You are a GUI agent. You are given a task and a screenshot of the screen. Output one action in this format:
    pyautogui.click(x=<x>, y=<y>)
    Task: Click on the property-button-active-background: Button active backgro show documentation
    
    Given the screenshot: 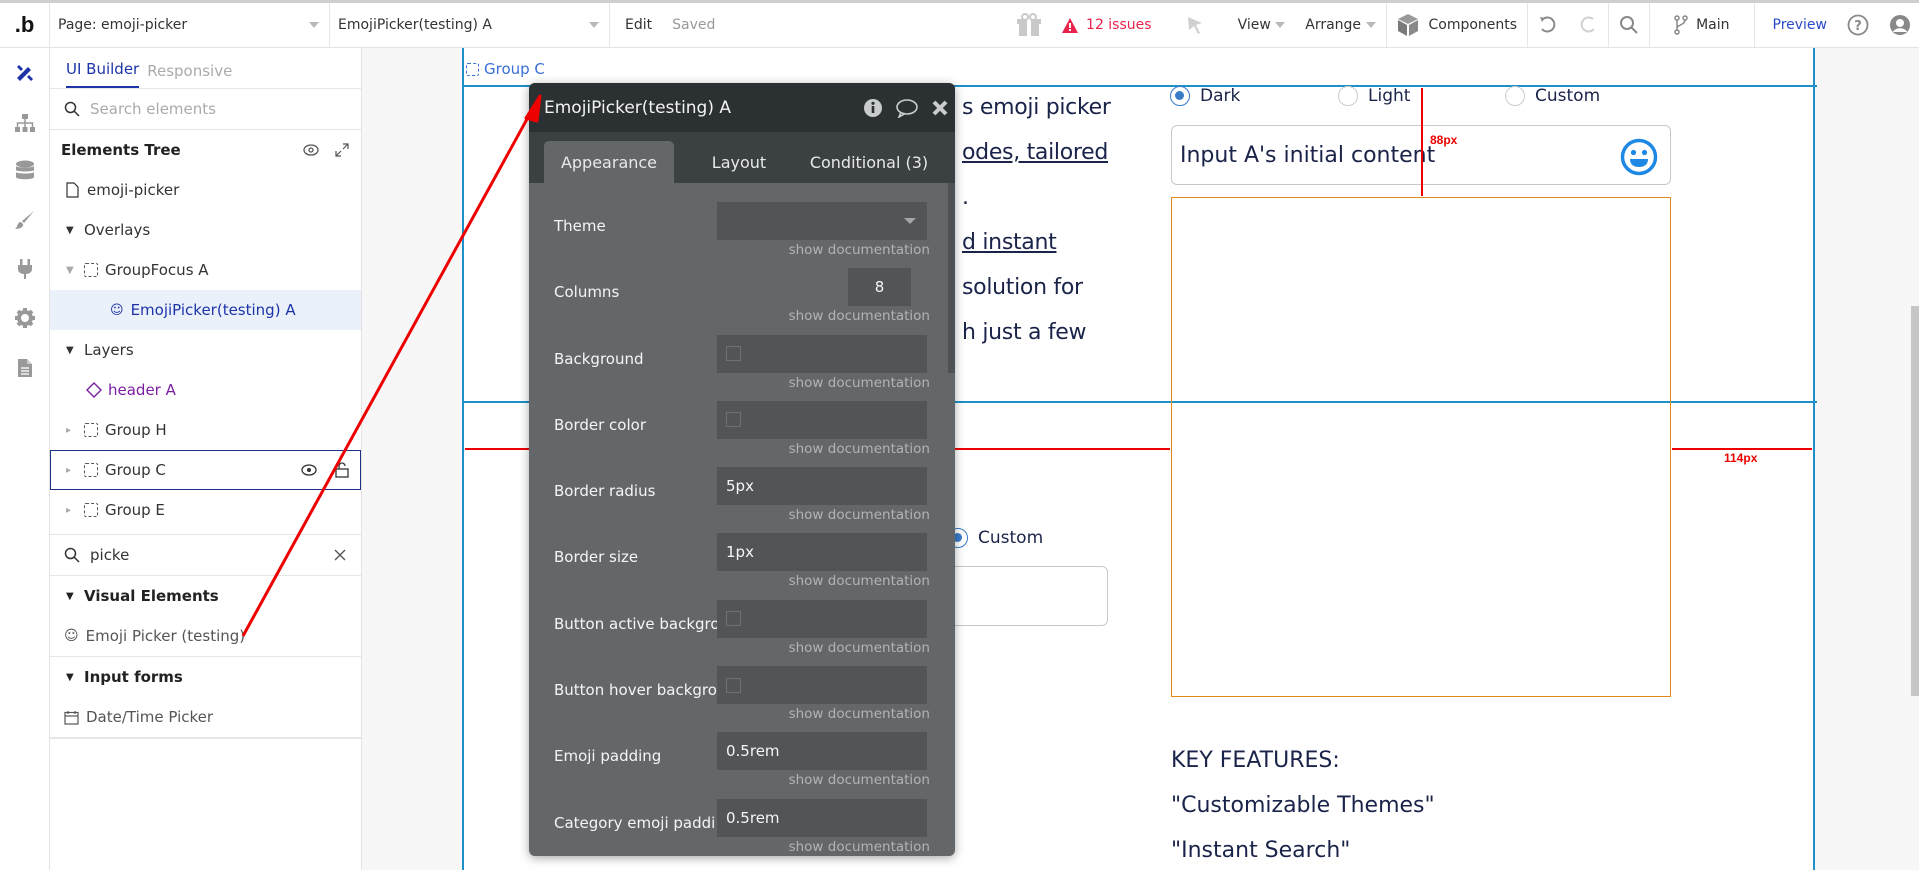 What is the action you would take?
    pyautogui.click(x=742, y=632)
    